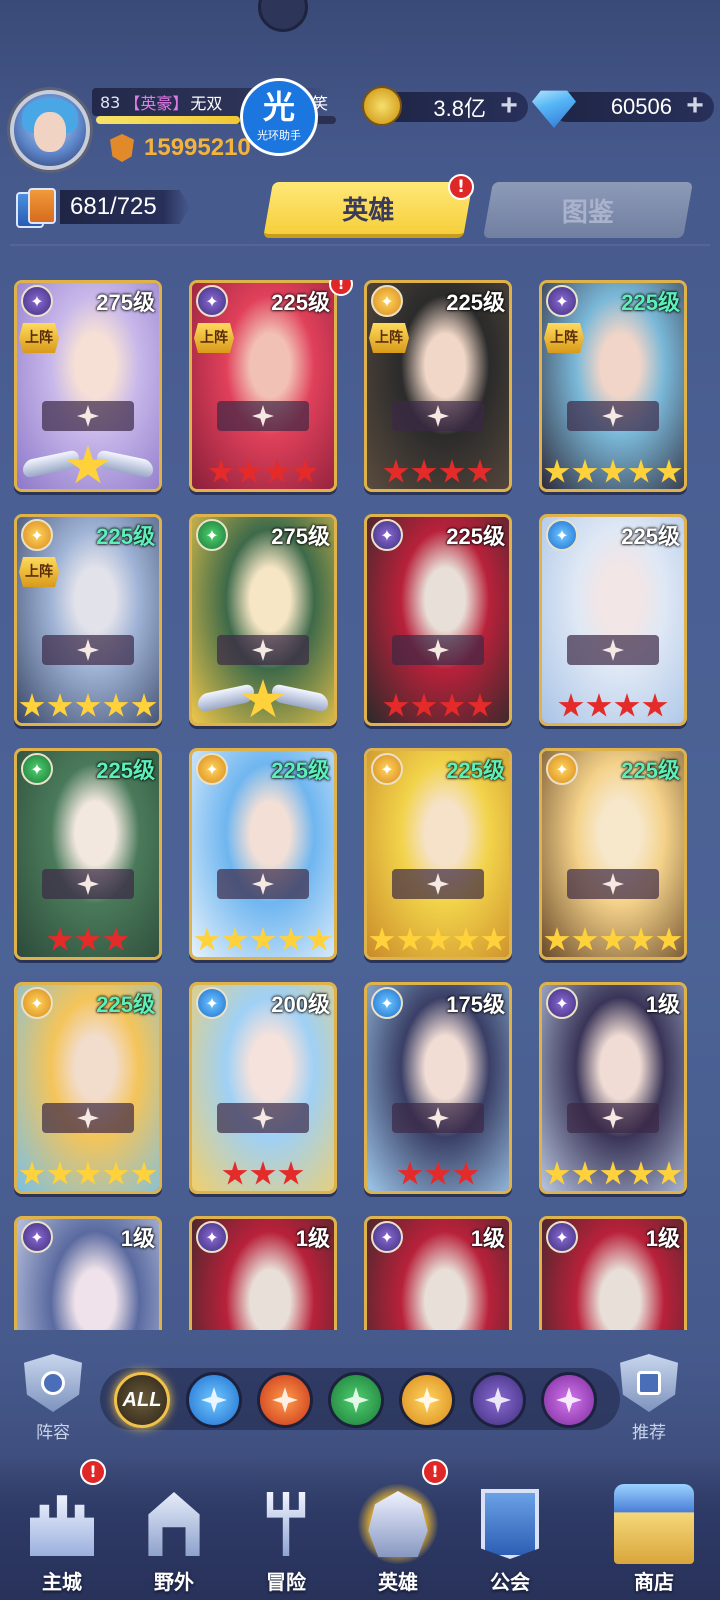 The image size is (720, 1600). I want to click on tab-heroes-label: 英雄, so click(368, 210).